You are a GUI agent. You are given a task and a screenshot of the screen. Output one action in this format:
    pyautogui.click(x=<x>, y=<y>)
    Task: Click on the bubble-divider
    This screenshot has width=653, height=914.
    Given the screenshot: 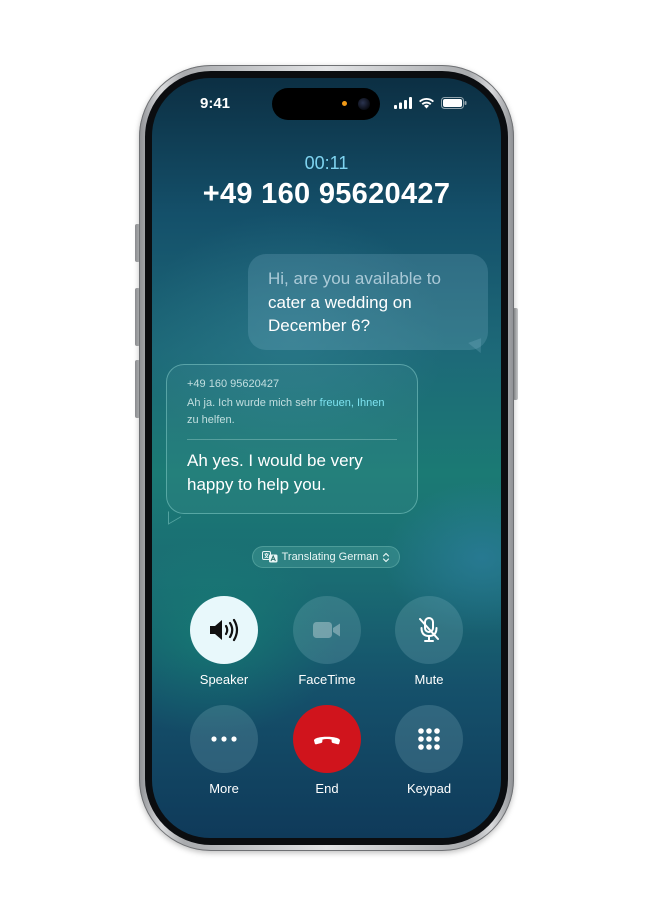 What is the action you would take?
    pyautogui.click(x=292, y=439)
    